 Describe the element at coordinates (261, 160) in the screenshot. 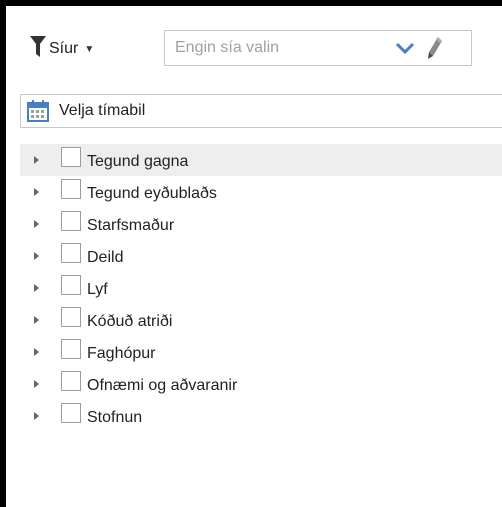

I see `tree-item-data-type: Tegund gagna` at that location.